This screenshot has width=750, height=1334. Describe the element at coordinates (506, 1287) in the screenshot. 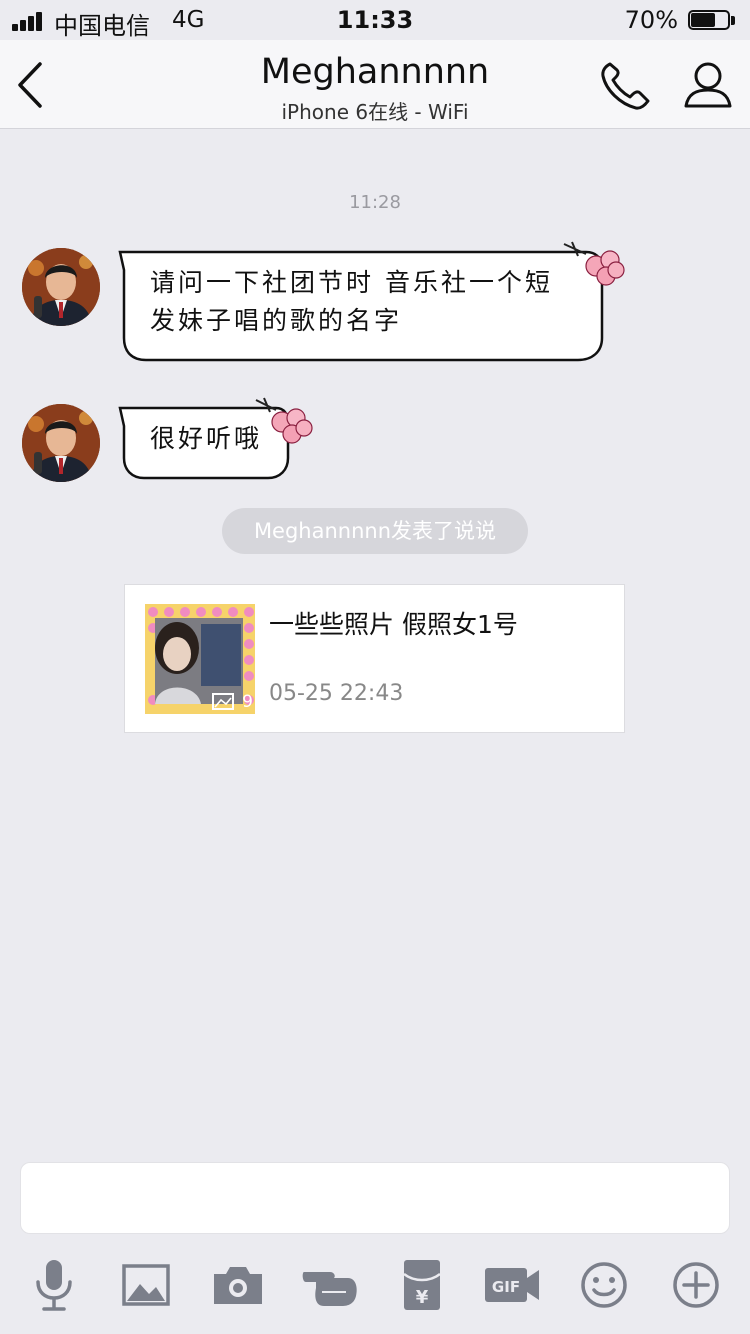

I see `svg-text: GIF` at that location.